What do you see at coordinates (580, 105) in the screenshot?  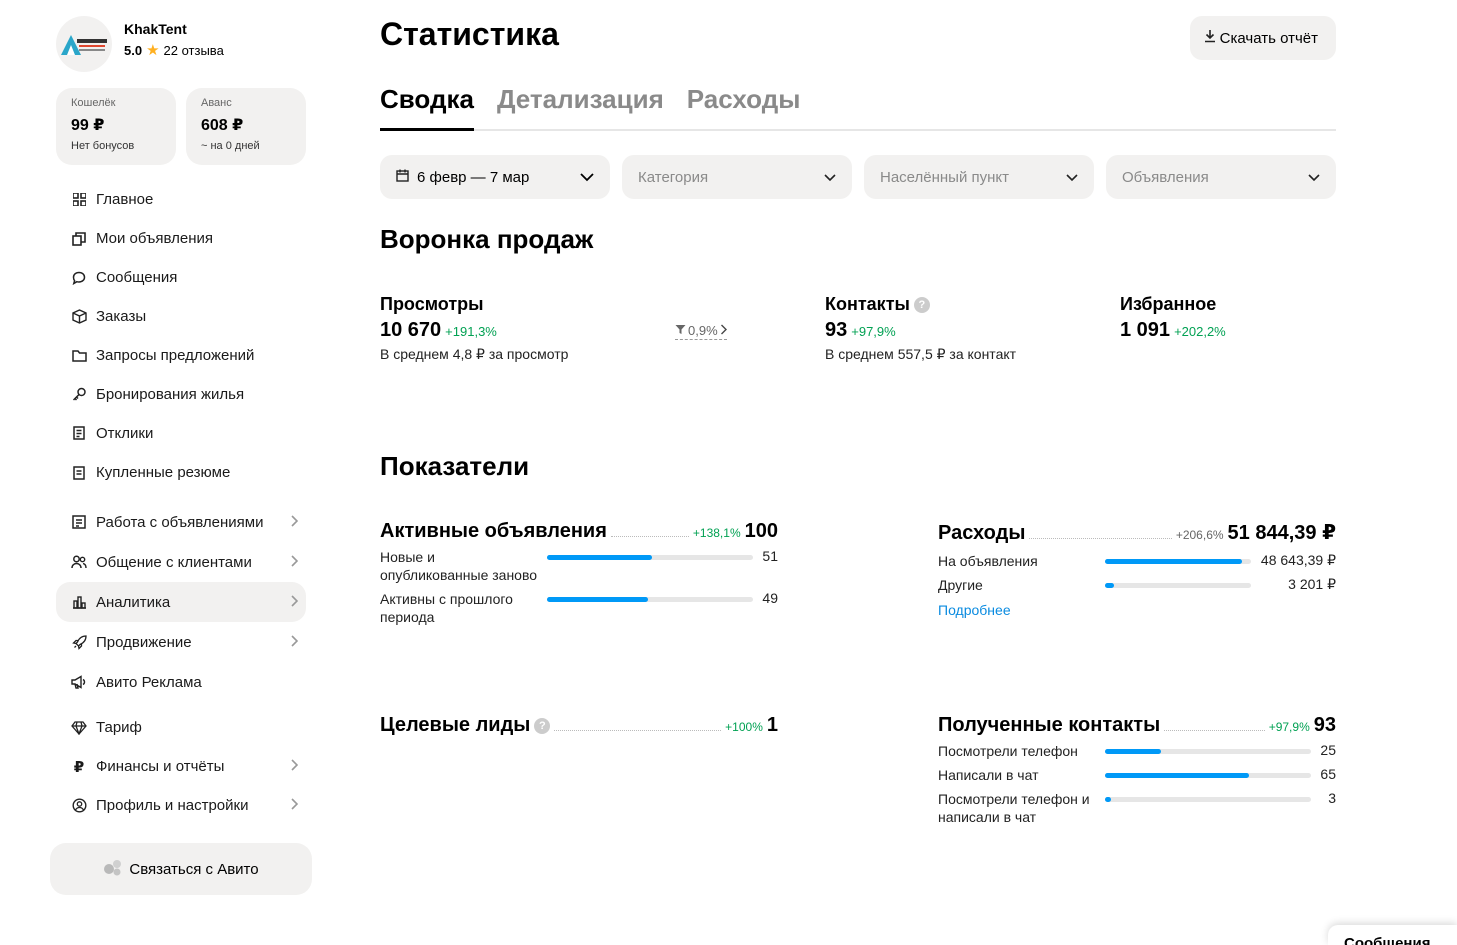 I see `tab-details: Детализация` at bounding box center [580, 105].